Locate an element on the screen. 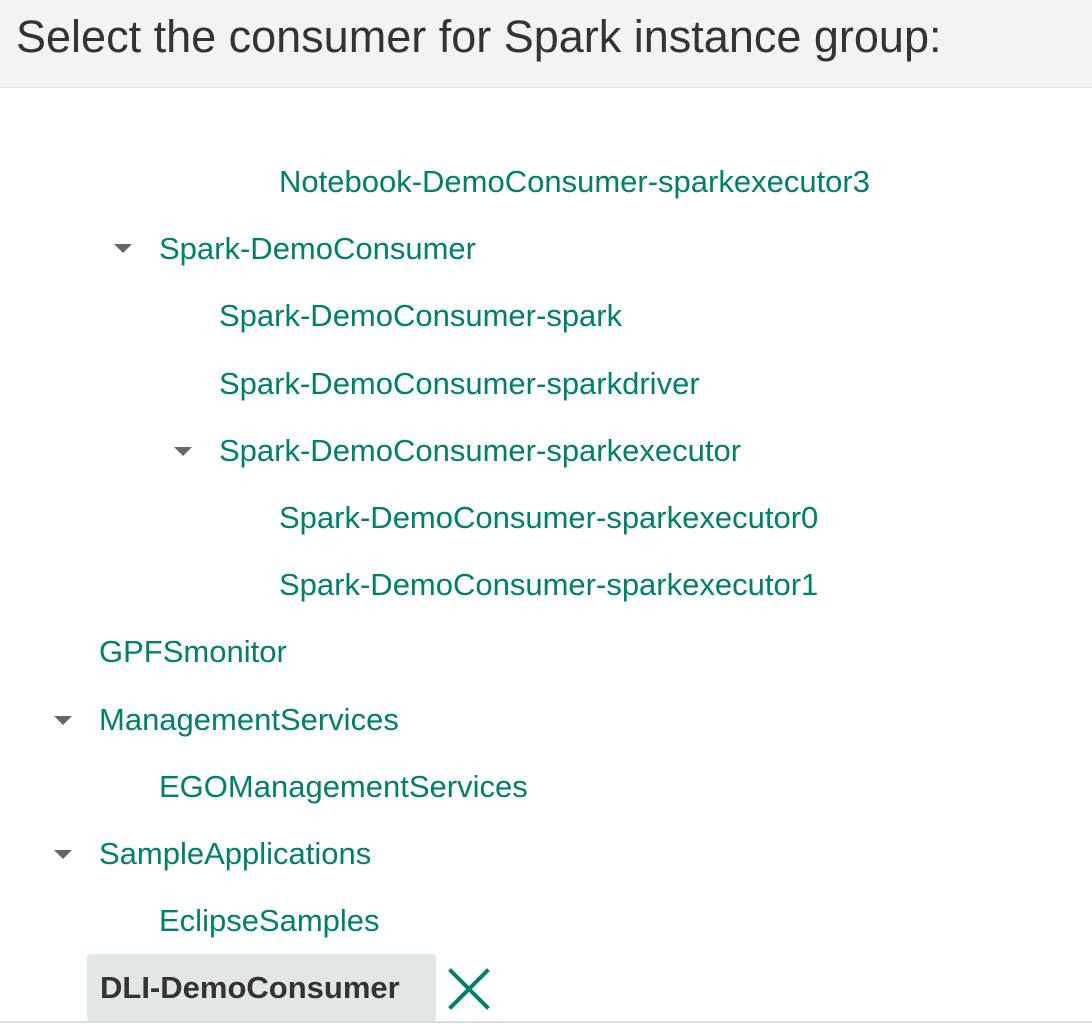 The height and width of the screenshot is (1024, 1092). tree-item-label: Spark-DemoConsumer-sparkdriver is located at coordinates (459, 384).